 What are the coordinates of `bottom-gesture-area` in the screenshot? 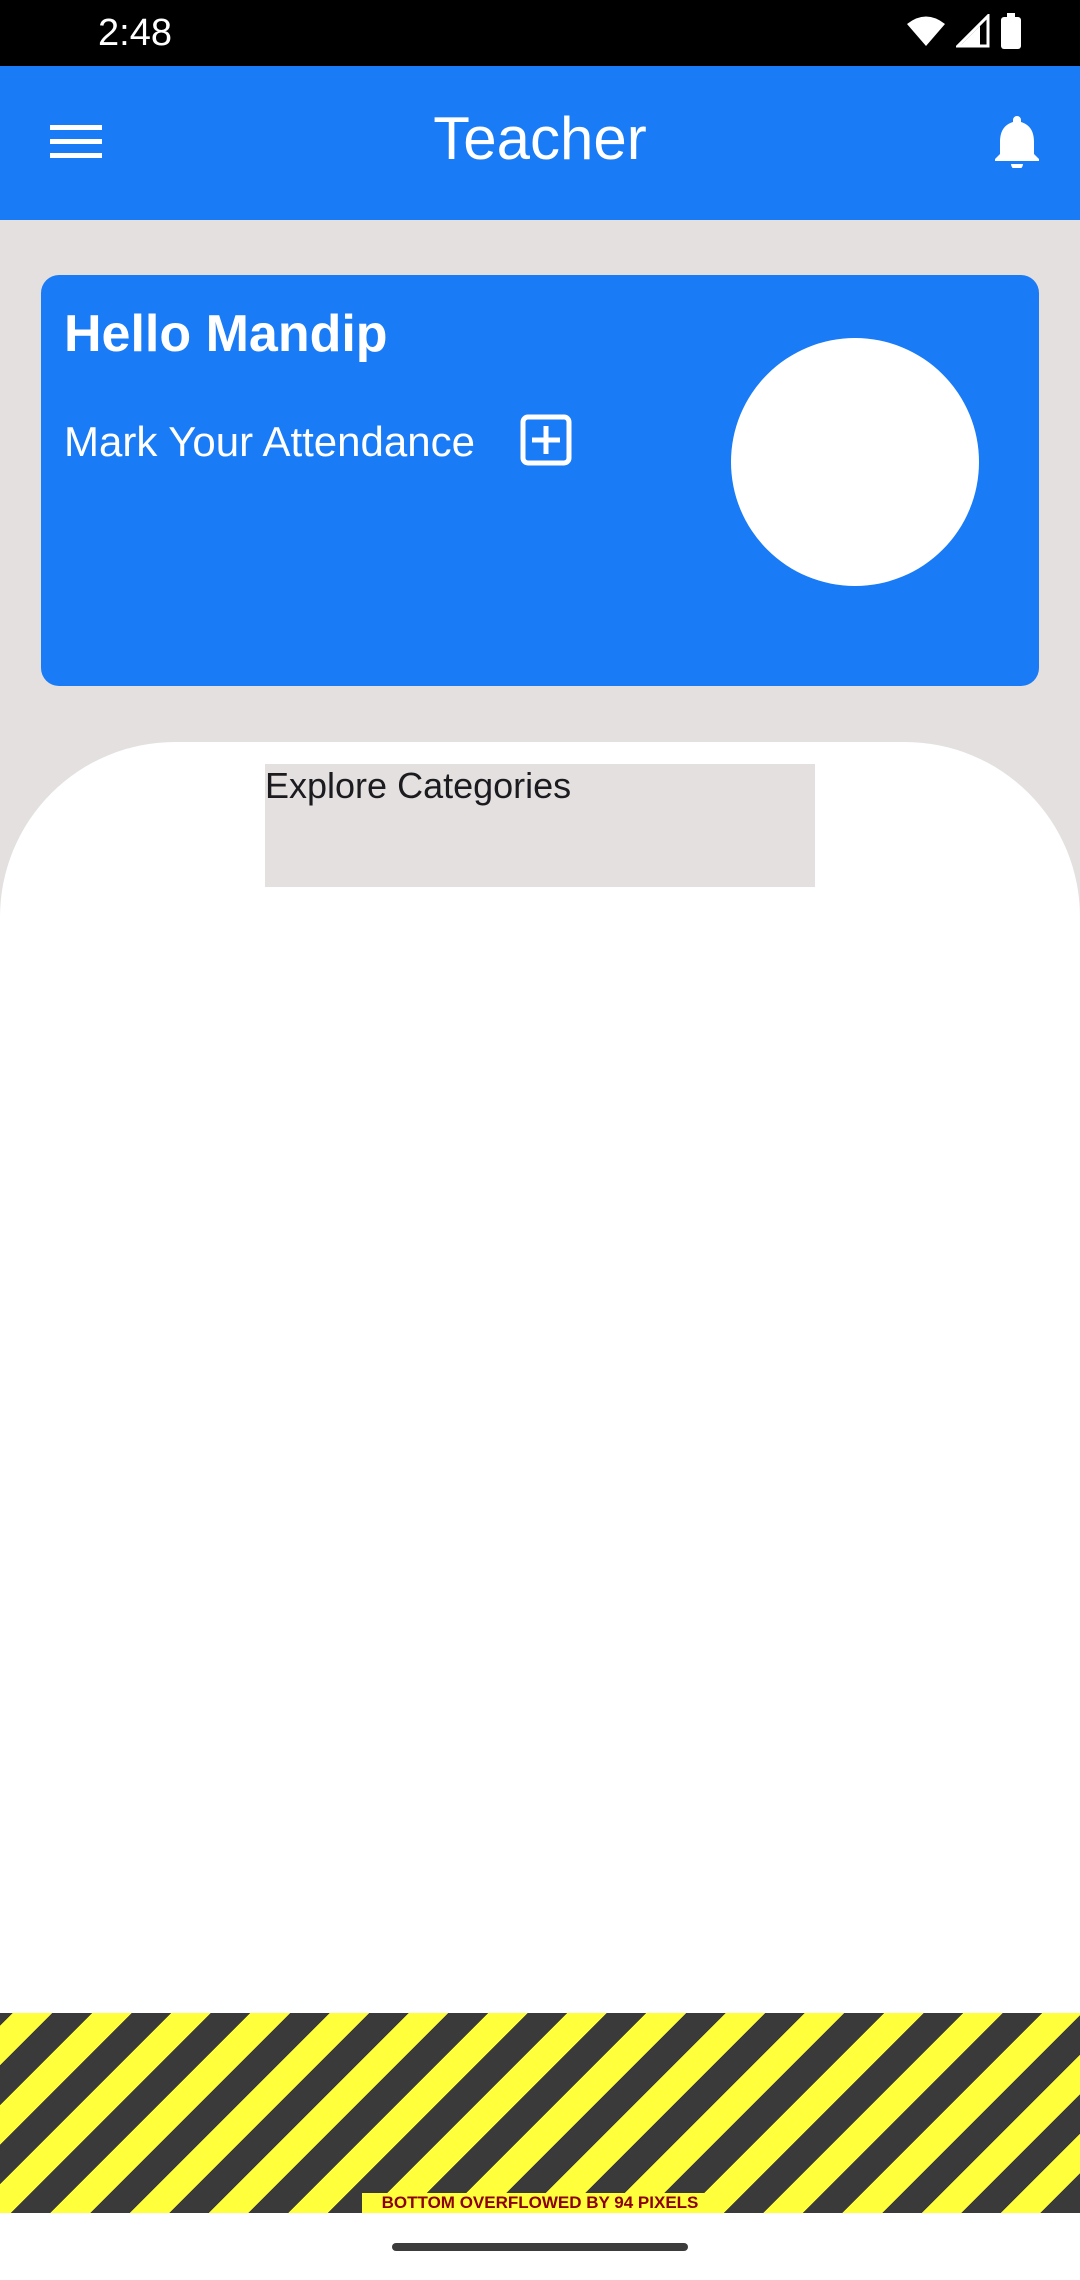 It's located at (540, 2246).